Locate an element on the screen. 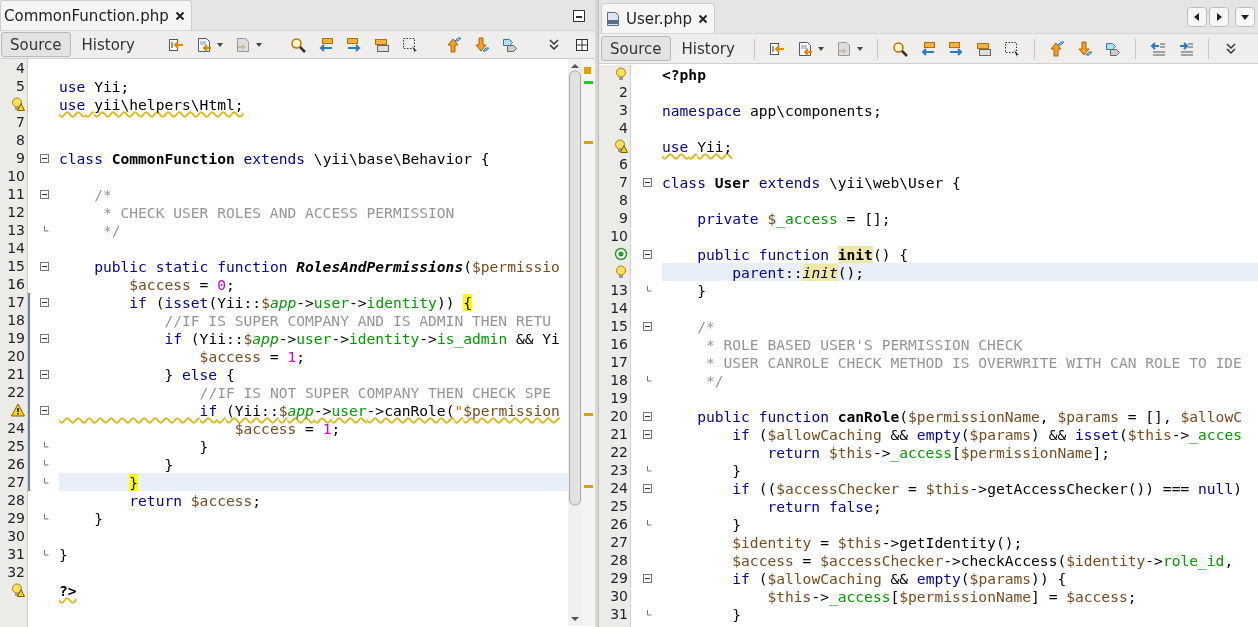  scroll-right-icon is located at coordinates (1219, 16).